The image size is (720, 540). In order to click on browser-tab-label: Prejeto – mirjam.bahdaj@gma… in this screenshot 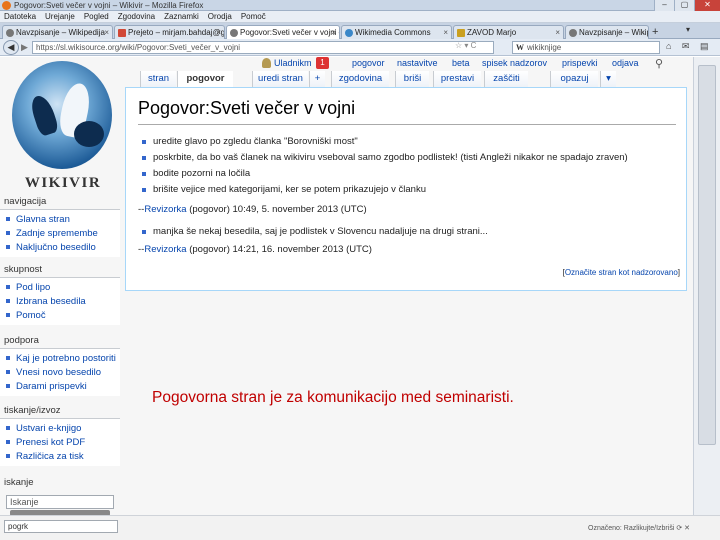, I will do `click(176, 32)`.